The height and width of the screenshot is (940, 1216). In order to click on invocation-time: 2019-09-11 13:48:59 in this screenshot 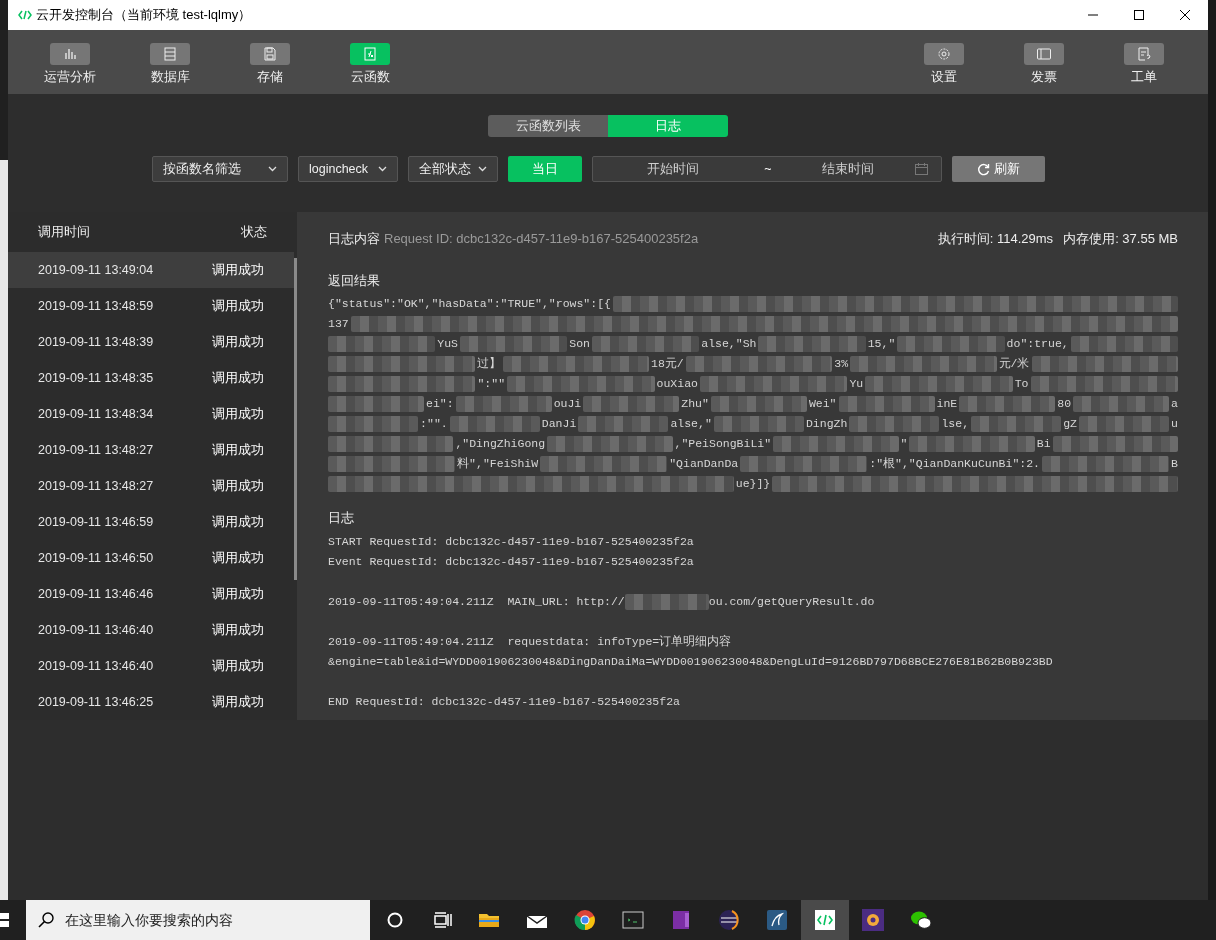, I will do `click(96, 306)`.